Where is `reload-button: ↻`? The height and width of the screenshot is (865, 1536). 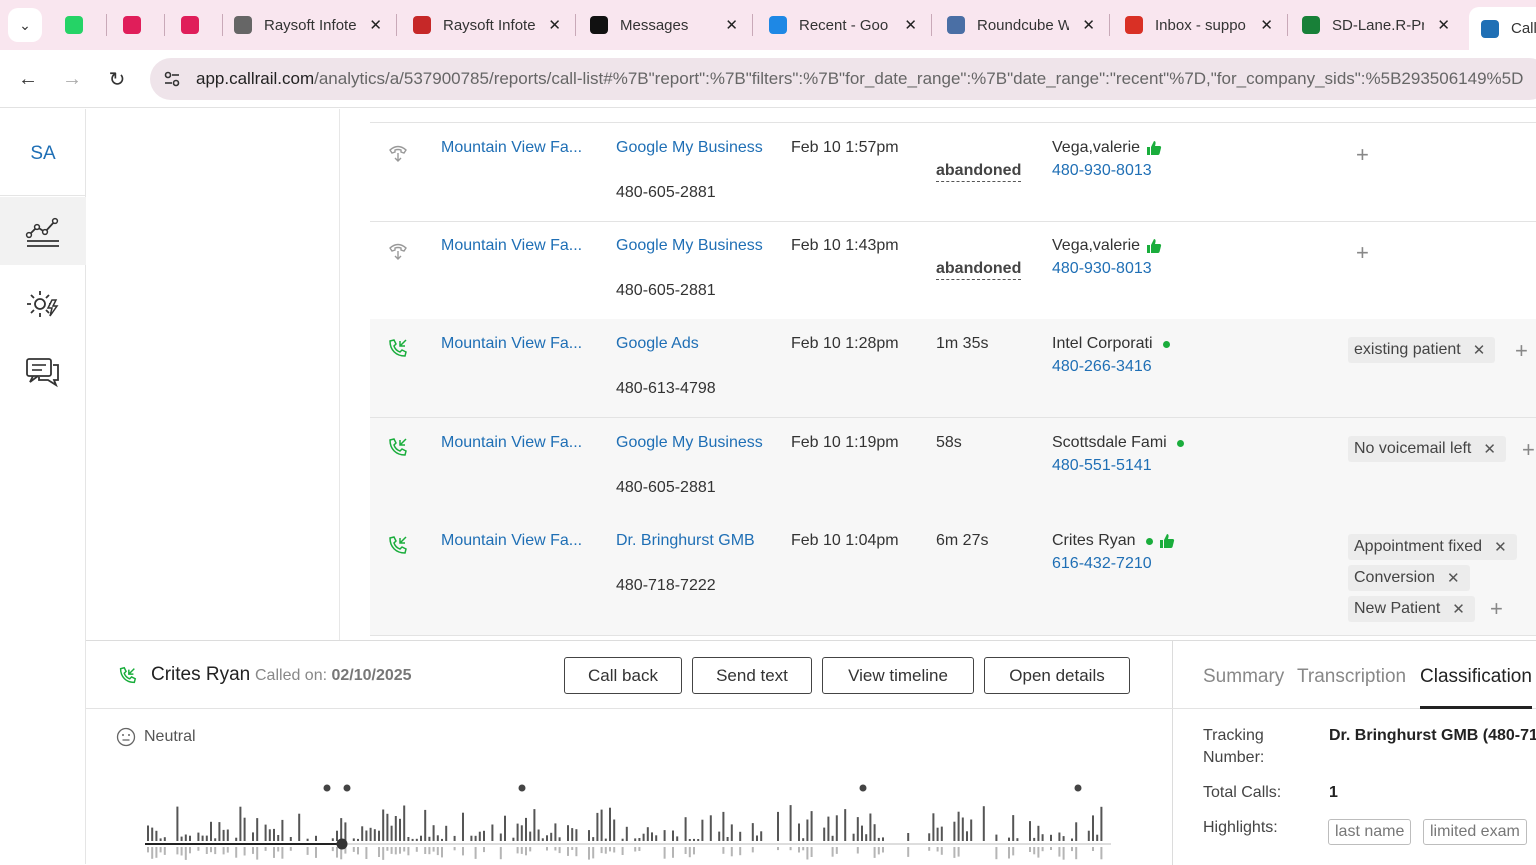
reload-button: ↻ is located at coordinates (117, 79).